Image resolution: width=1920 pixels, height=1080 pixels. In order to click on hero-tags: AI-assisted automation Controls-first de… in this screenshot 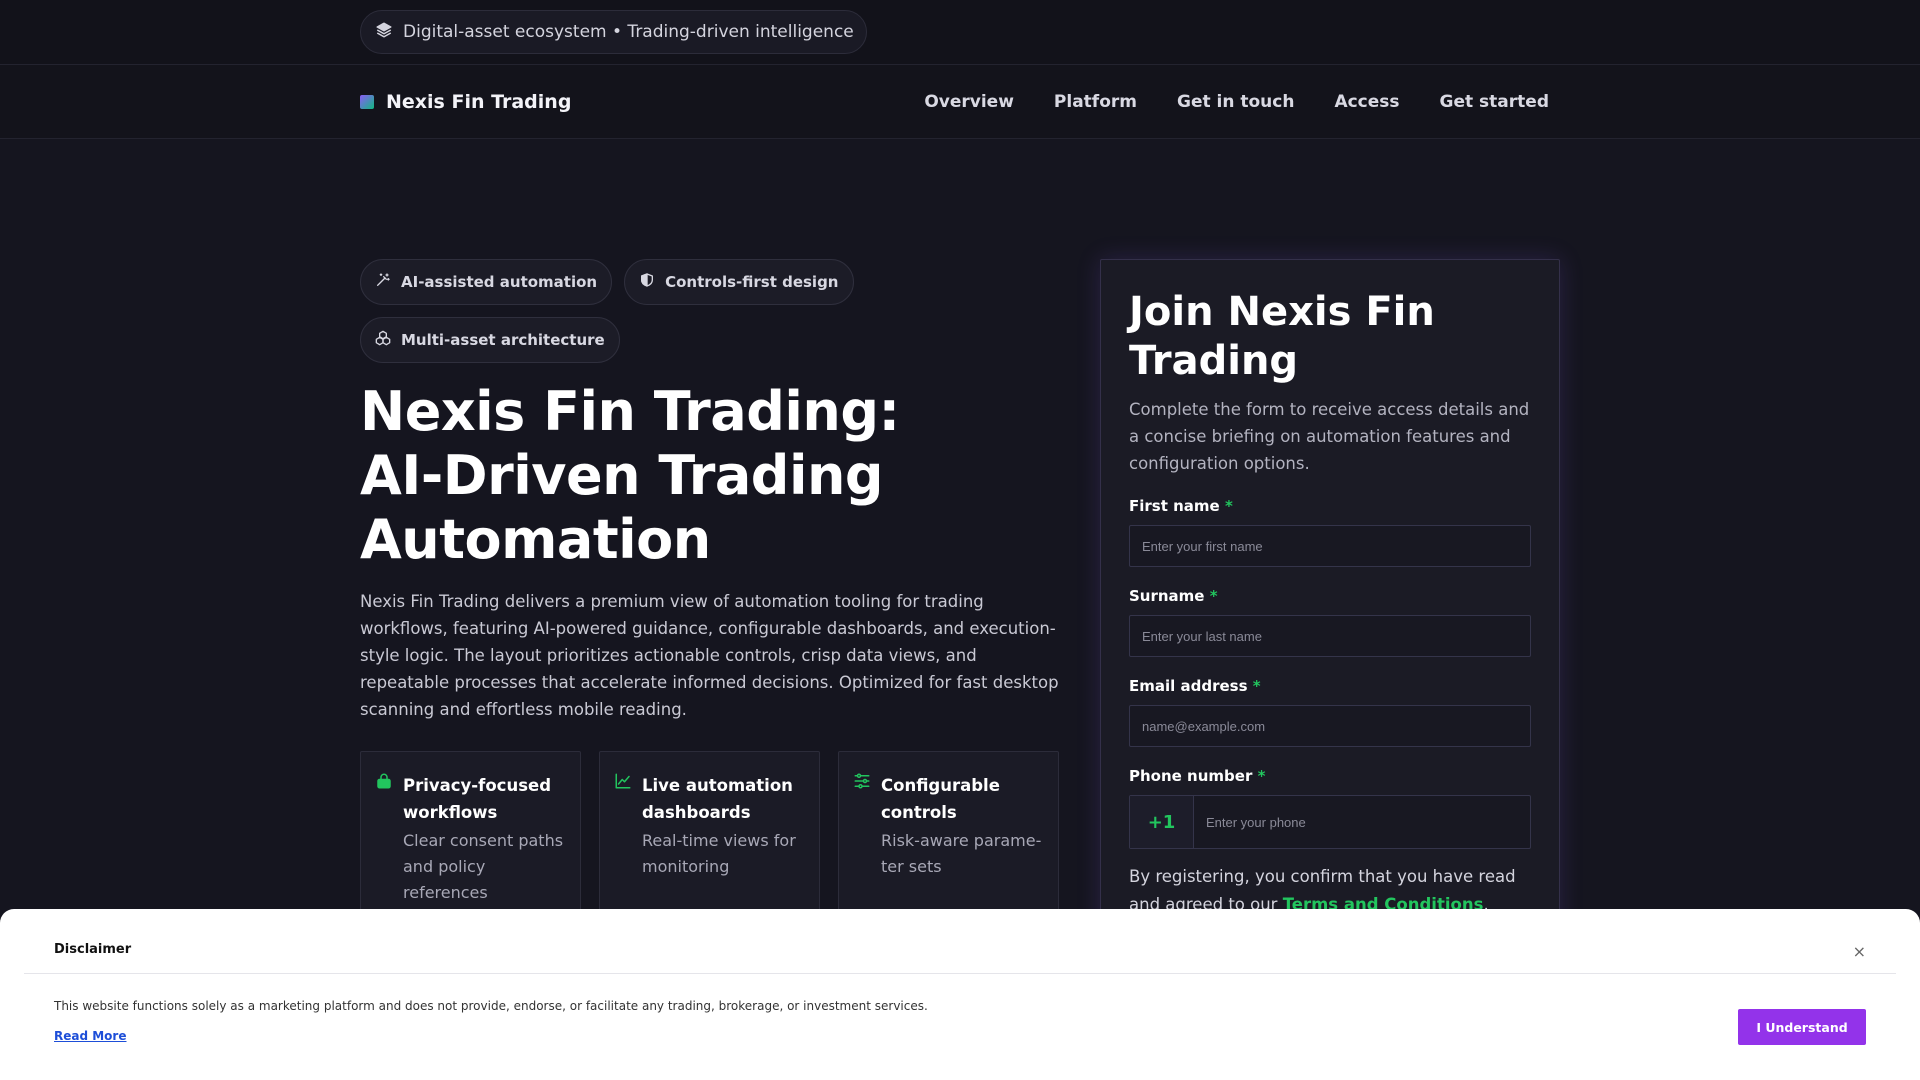, I will do `click(620, 311)`.